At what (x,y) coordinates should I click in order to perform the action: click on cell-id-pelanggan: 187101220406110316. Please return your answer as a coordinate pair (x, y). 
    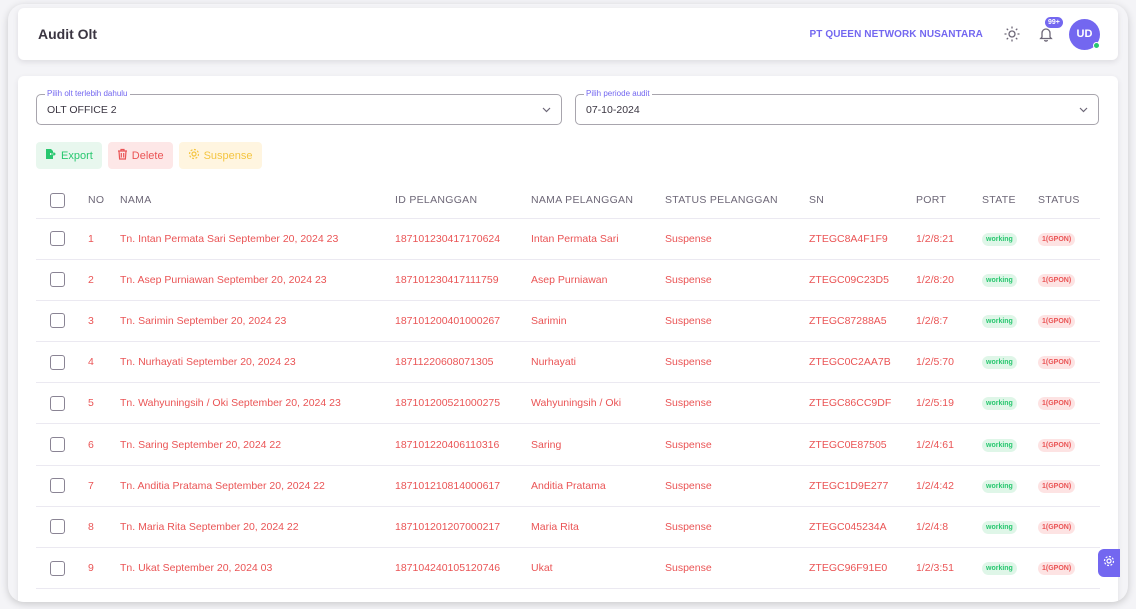
    Looking at the image, I should click on (463, 444).